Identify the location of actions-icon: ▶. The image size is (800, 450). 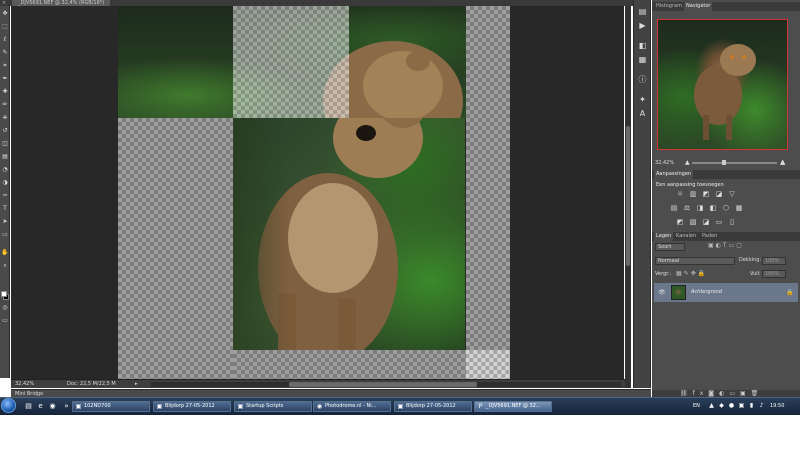
(642, 25).